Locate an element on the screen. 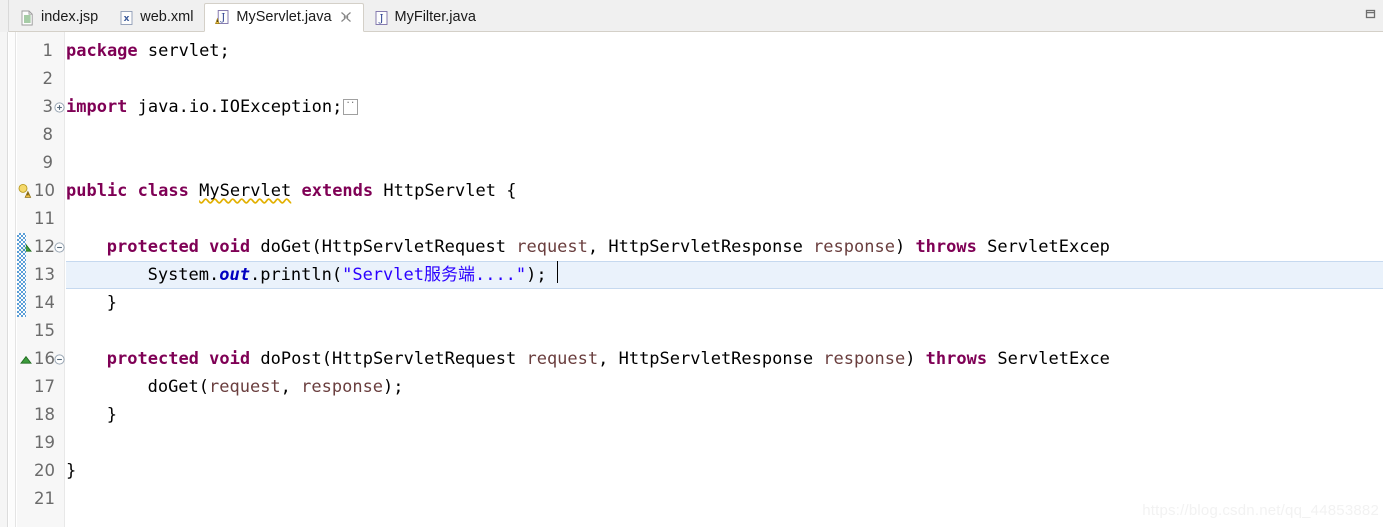 The width and height of the screenshot is (1383, 527). tab-web-xml: x web.xml is located at coordinates (156, 17).